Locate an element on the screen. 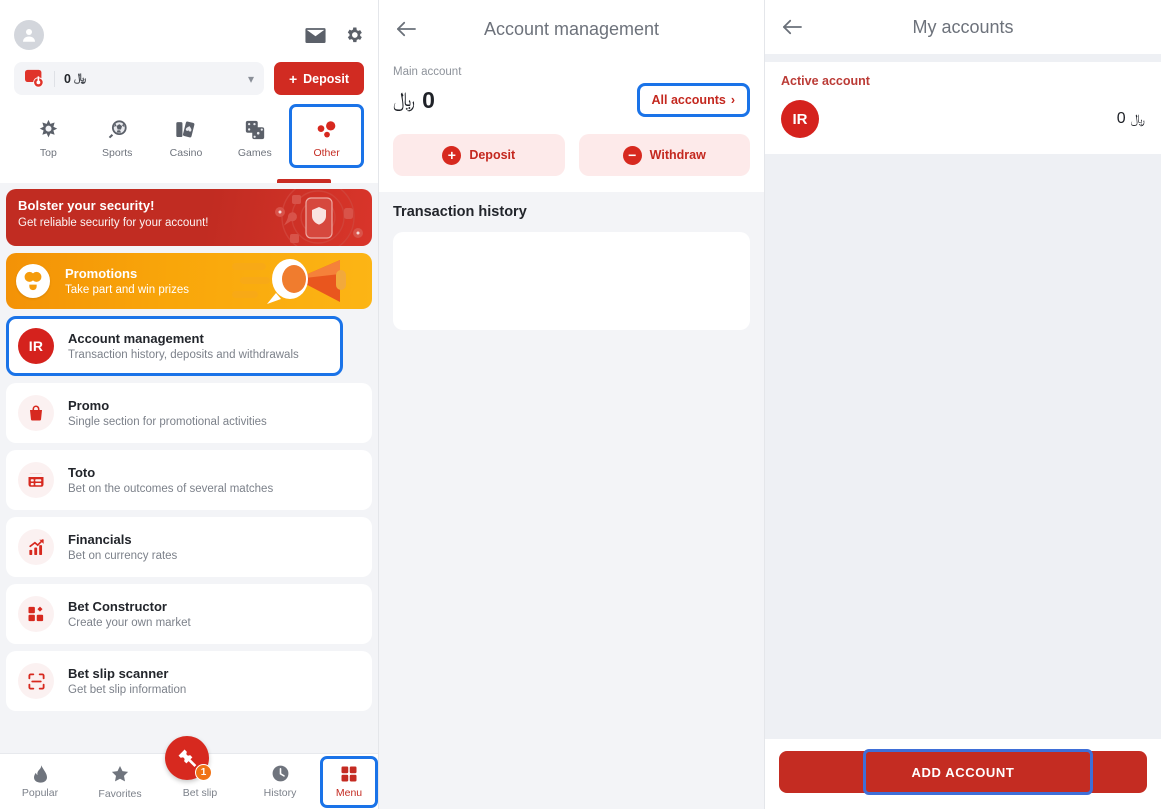 This screenshot has width=1161, height=809. tab-casino: Casino is located at coordinates (186, 136).